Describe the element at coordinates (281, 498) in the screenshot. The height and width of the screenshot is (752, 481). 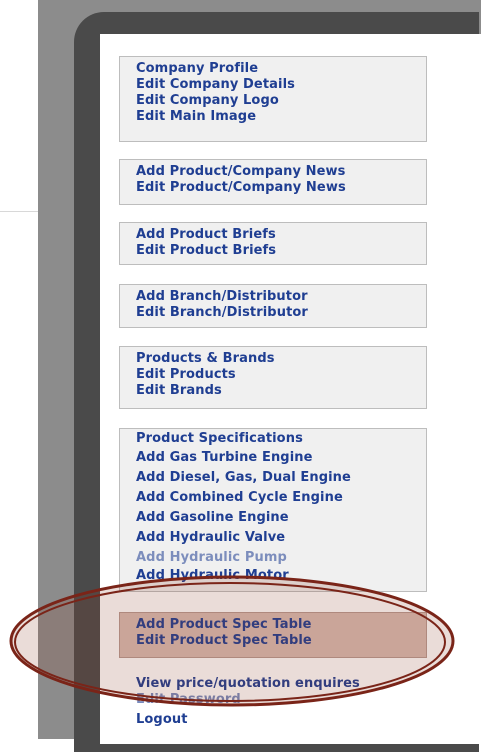
I see `menu-item-add-combined-cycle: Add Combined Cycle Engine` at that location.